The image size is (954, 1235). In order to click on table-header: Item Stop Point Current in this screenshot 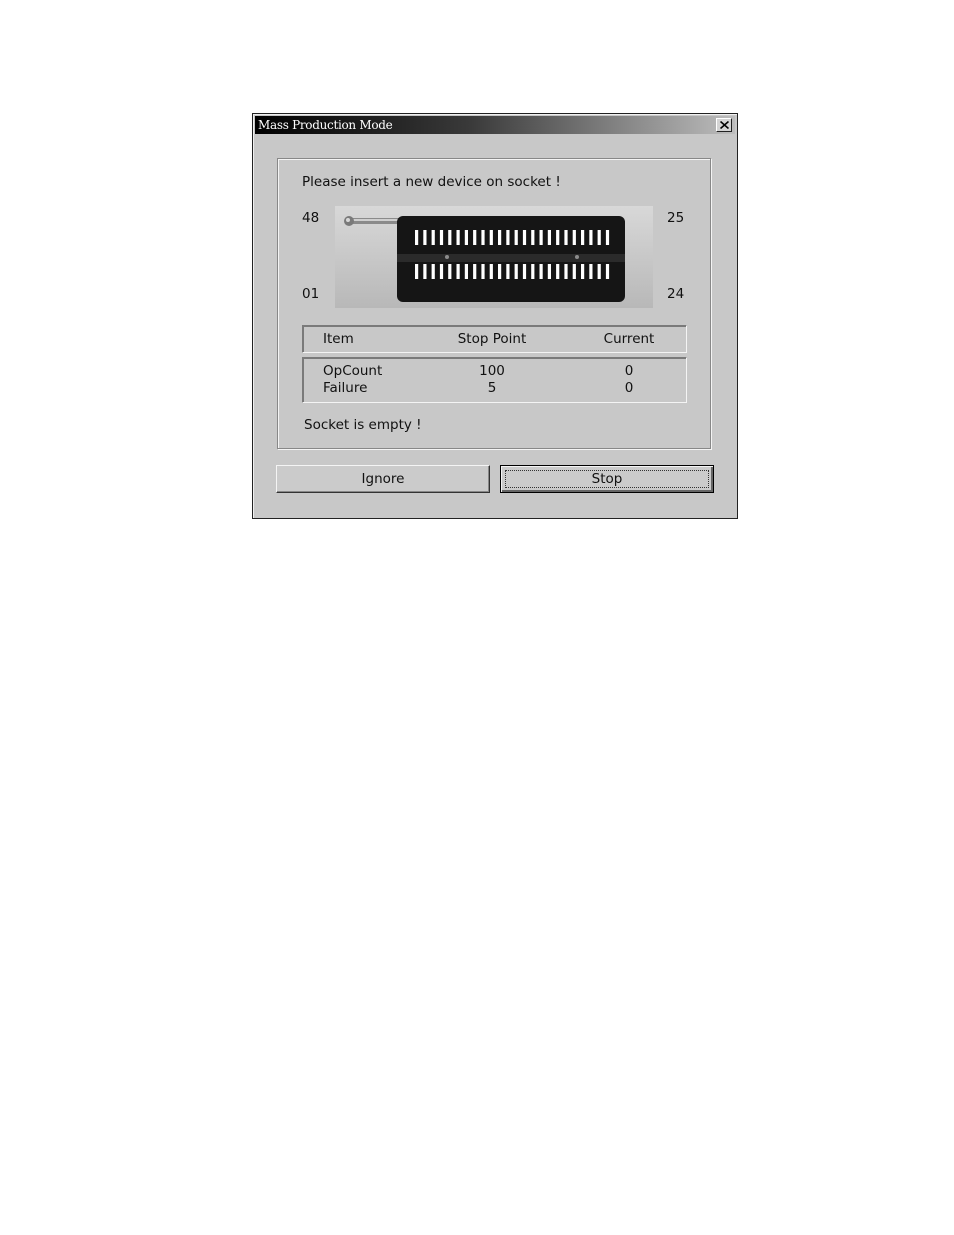, I will do `click(494, 339)`.